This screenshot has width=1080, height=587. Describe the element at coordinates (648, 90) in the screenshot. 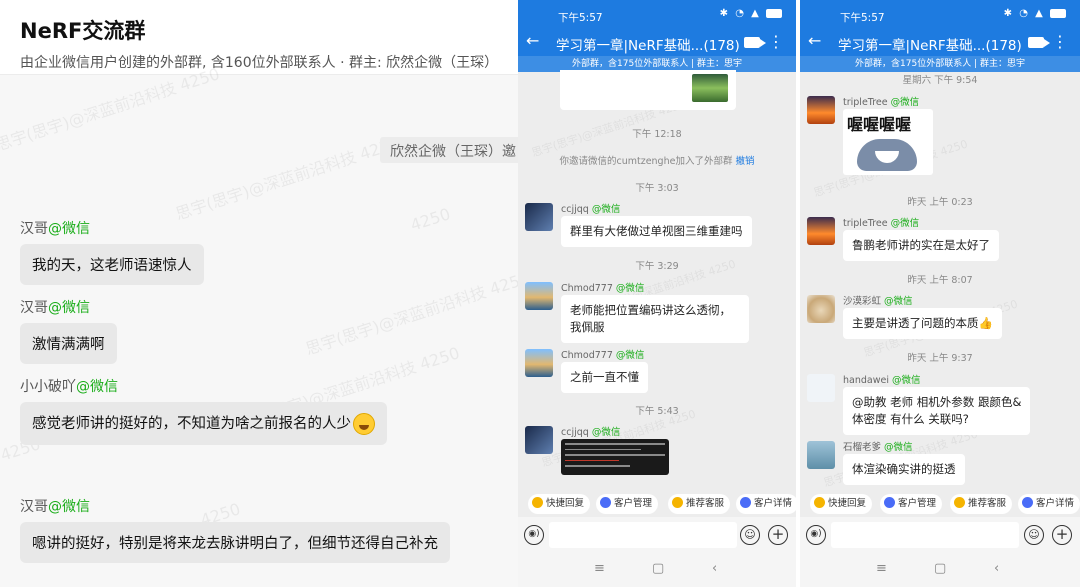

I see `image-message` at that location.